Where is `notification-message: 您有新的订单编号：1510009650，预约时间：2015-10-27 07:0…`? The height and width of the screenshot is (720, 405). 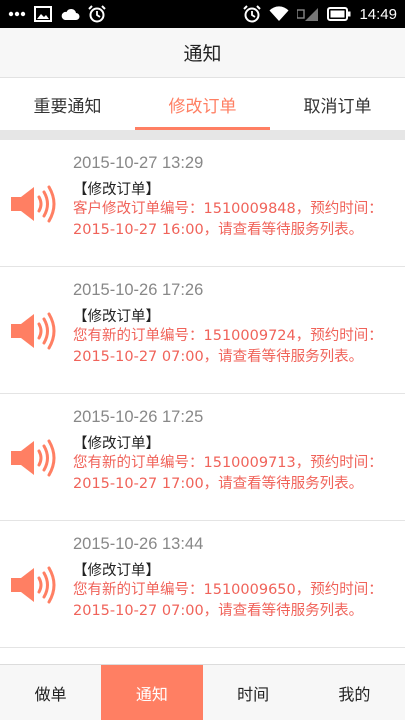
notification-message: 您有新的订单编号：1510009650，预约时间：2015-10-27 07:0… is located at coordinates (228, 600).